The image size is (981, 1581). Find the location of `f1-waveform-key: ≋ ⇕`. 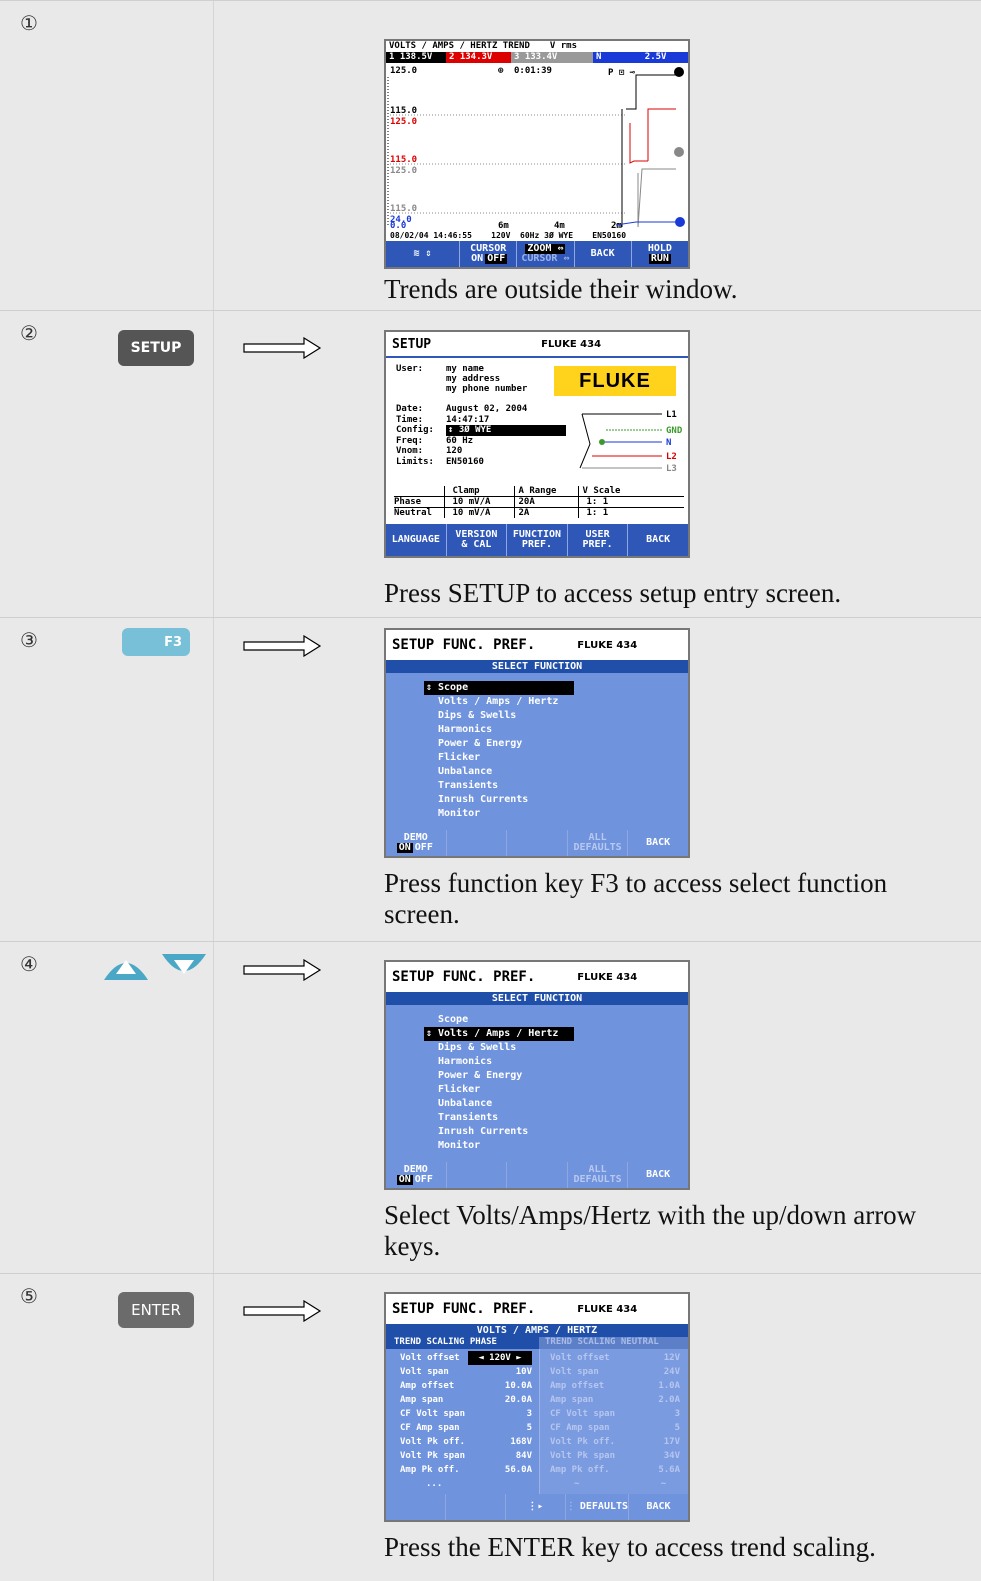

f1-waveform-key: ≋ ⇕ is located at coordinates (423, 254).